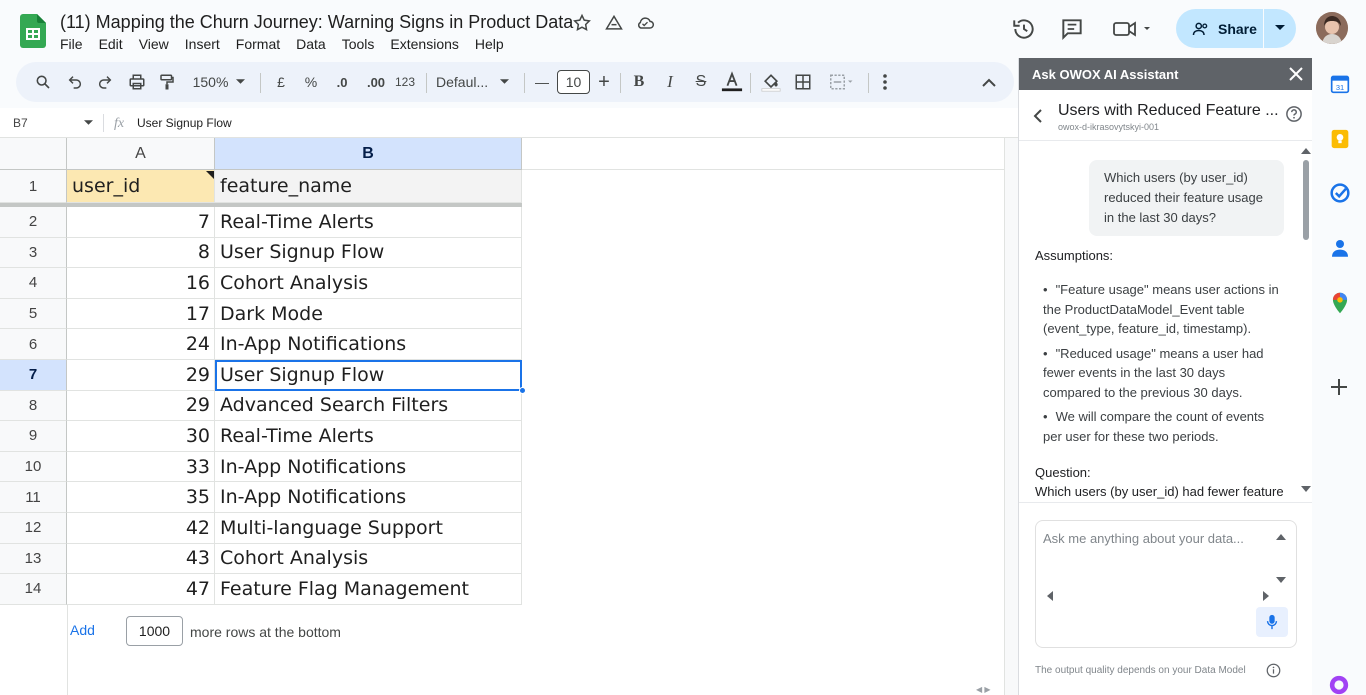 The image size is (1366, 695). What do you see at coordinates (184, 123) in the screenshot?
I see `formula-input: User Signup Flow` at bounding box center [184, 123].